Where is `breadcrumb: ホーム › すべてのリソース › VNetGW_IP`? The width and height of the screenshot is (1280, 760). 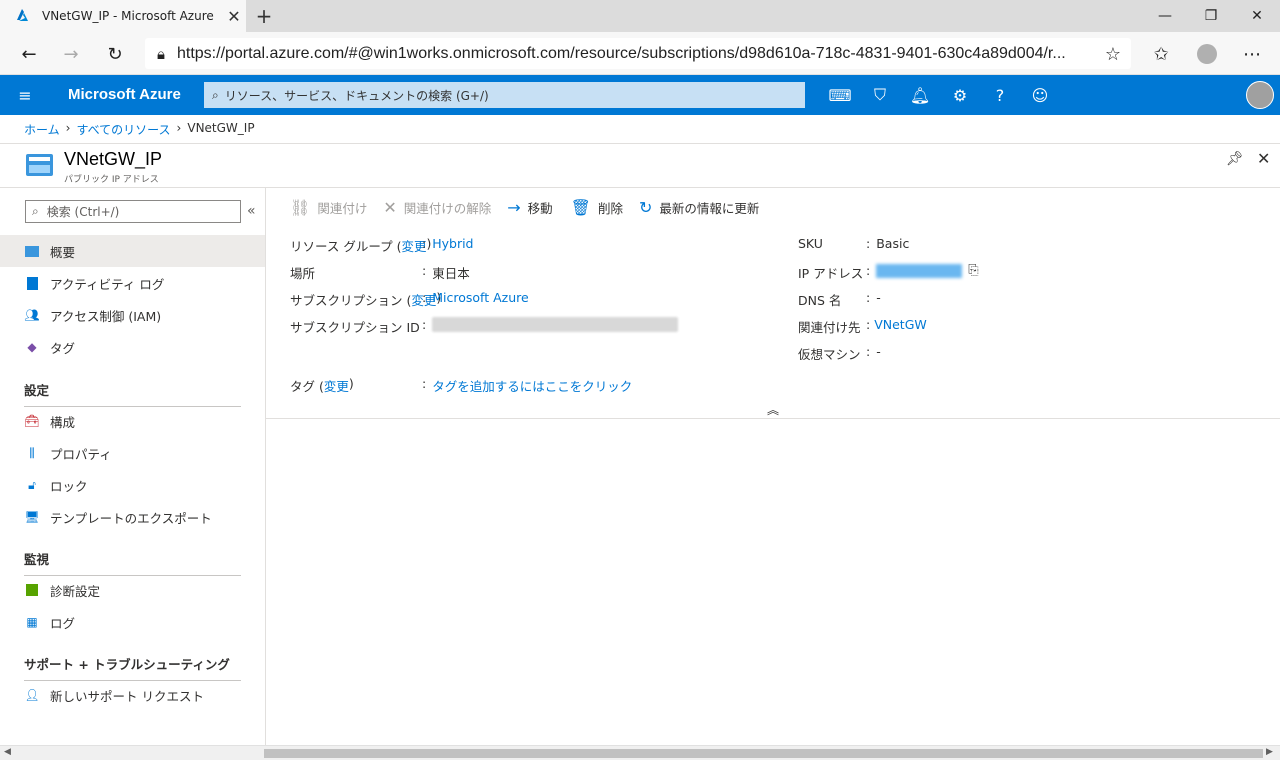
breadcrumb: ホーム › すべてのリソース › VNetGW_IP is located at coordinates (139, 129).